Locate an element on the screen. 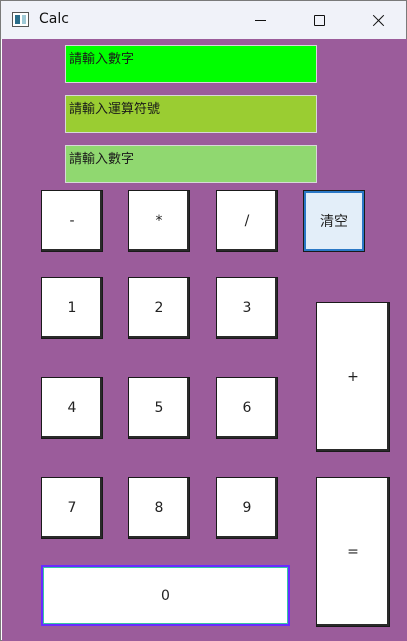 This screenshot has width=407, height=641. multiply-button: * is located at coordinates (159, 221).